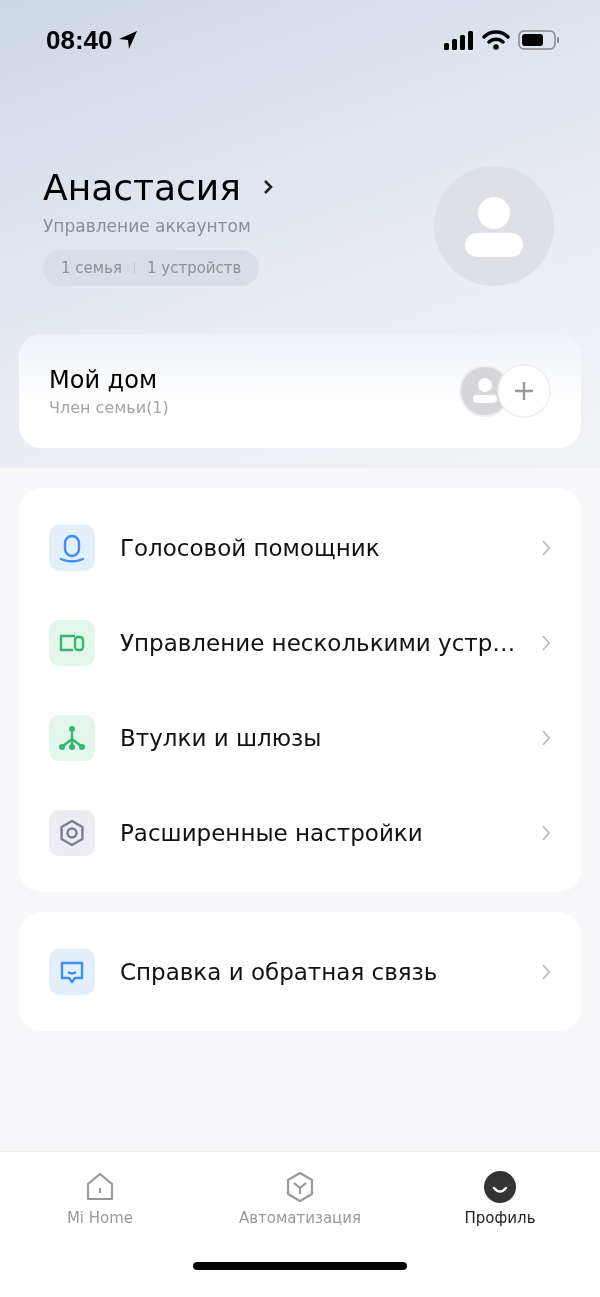 The width and height of the screenshot is (600, 1297). I want to click on wifi-icon, so click(496, 40).